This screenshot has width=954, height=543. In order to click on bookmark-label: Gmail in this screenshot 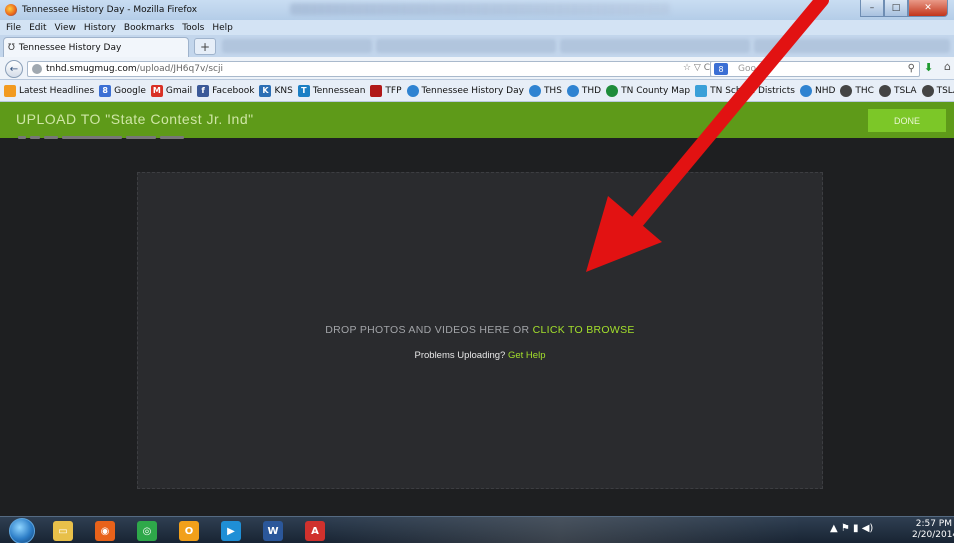, I will do `click(179, 90)`.